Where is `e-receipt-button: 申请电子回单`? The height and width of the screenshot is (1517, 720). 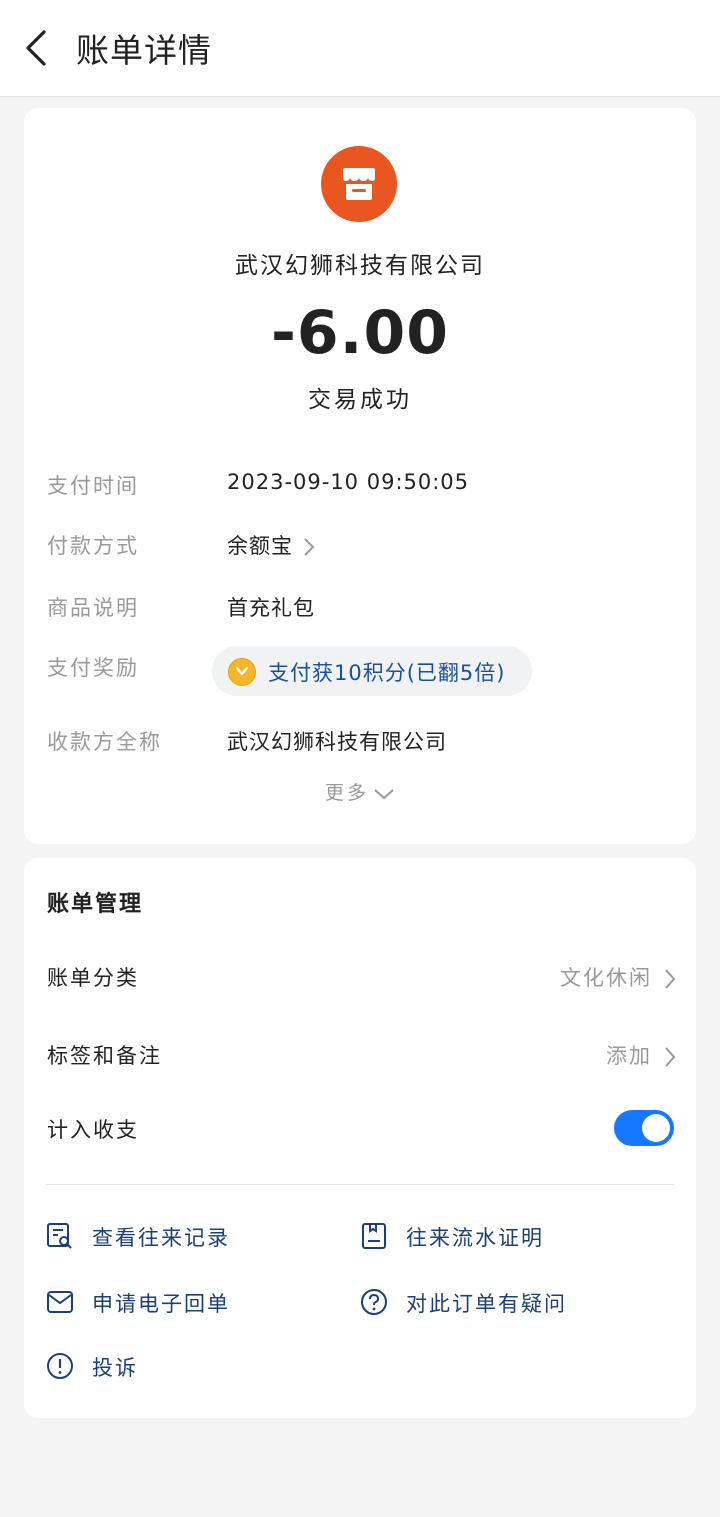
e-receipt-button: 申请电子回单 is located at coordinates (186, 1303).